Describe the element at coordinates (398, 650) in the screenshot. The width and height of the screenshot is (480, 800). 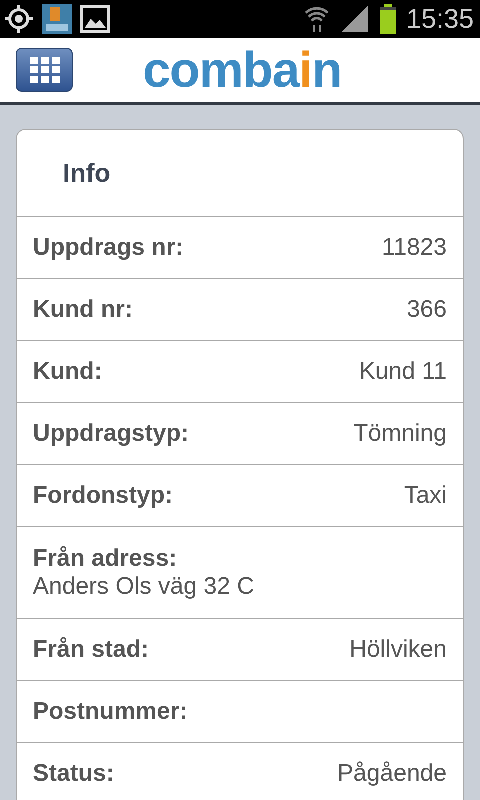
I see `field-value: Höllviken` at that location.